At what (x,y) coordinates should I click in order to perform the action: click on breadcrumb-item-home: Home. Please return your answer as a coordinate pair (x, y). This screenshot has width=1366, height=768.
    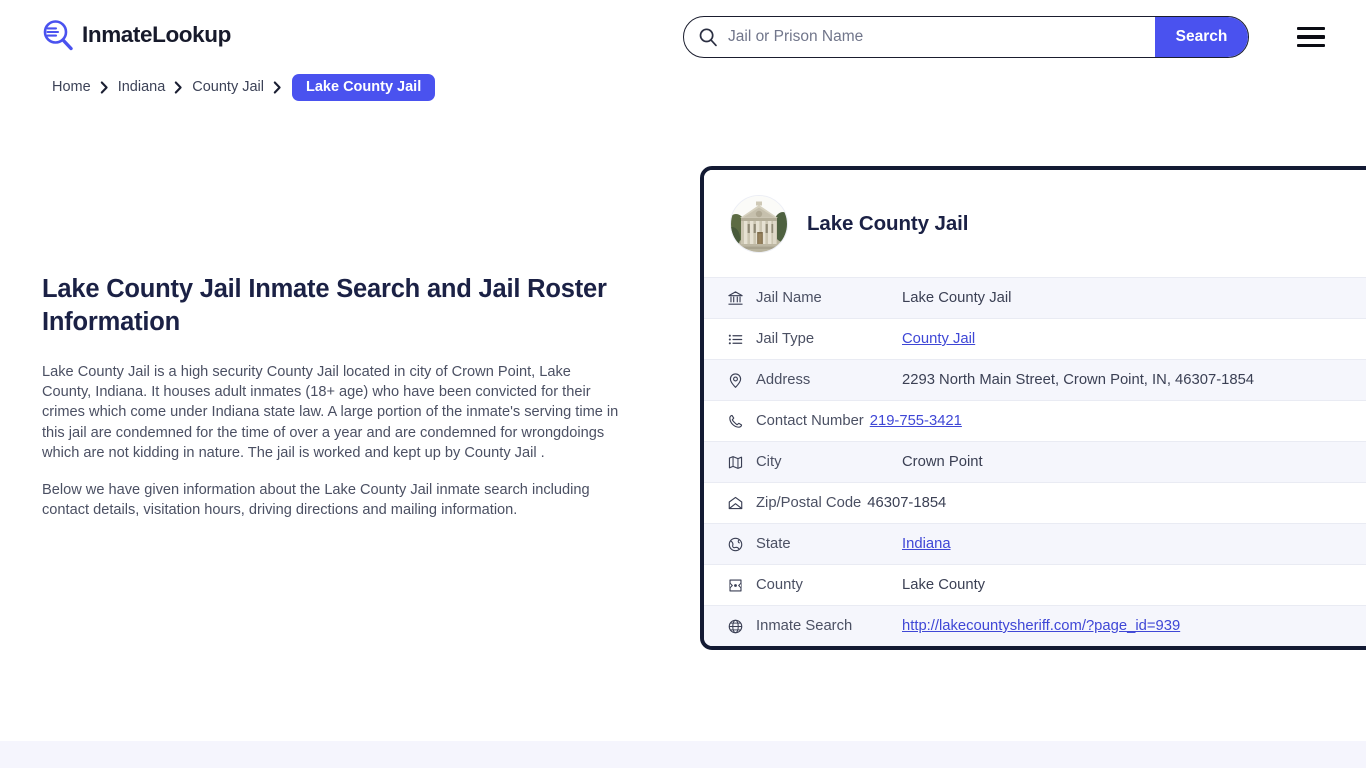
    Looking at the image, I should click on (71, 87).